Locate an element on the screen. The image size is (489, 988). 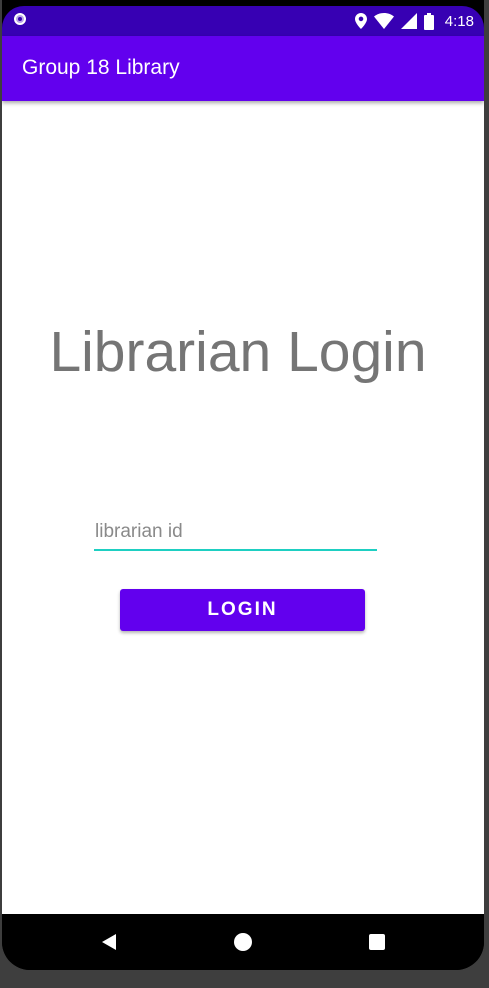
battery-icon is located at coordinates (428, 21).